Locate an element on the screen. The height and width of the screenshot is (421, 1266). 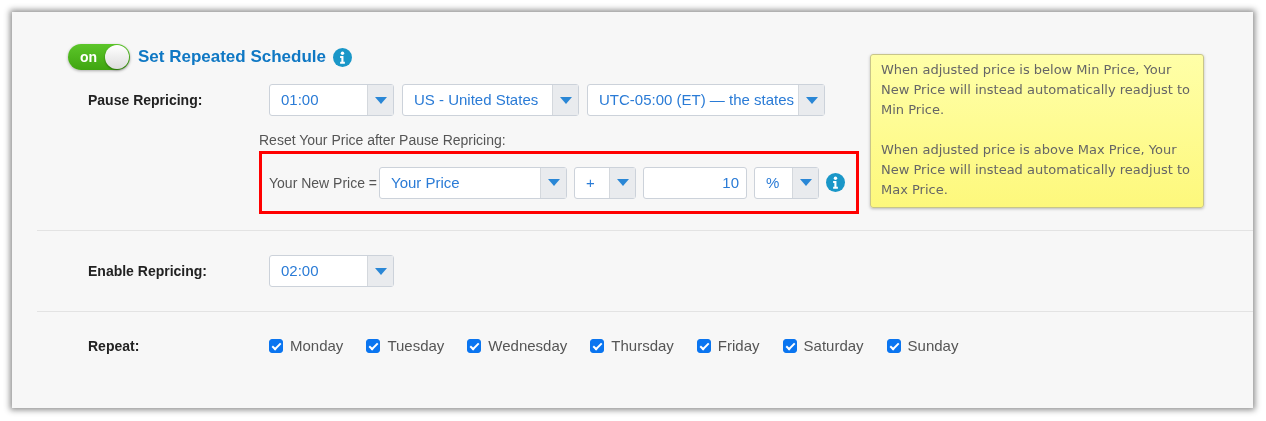
checkbox-label: Wednesday is located at coordinates (528, 345).